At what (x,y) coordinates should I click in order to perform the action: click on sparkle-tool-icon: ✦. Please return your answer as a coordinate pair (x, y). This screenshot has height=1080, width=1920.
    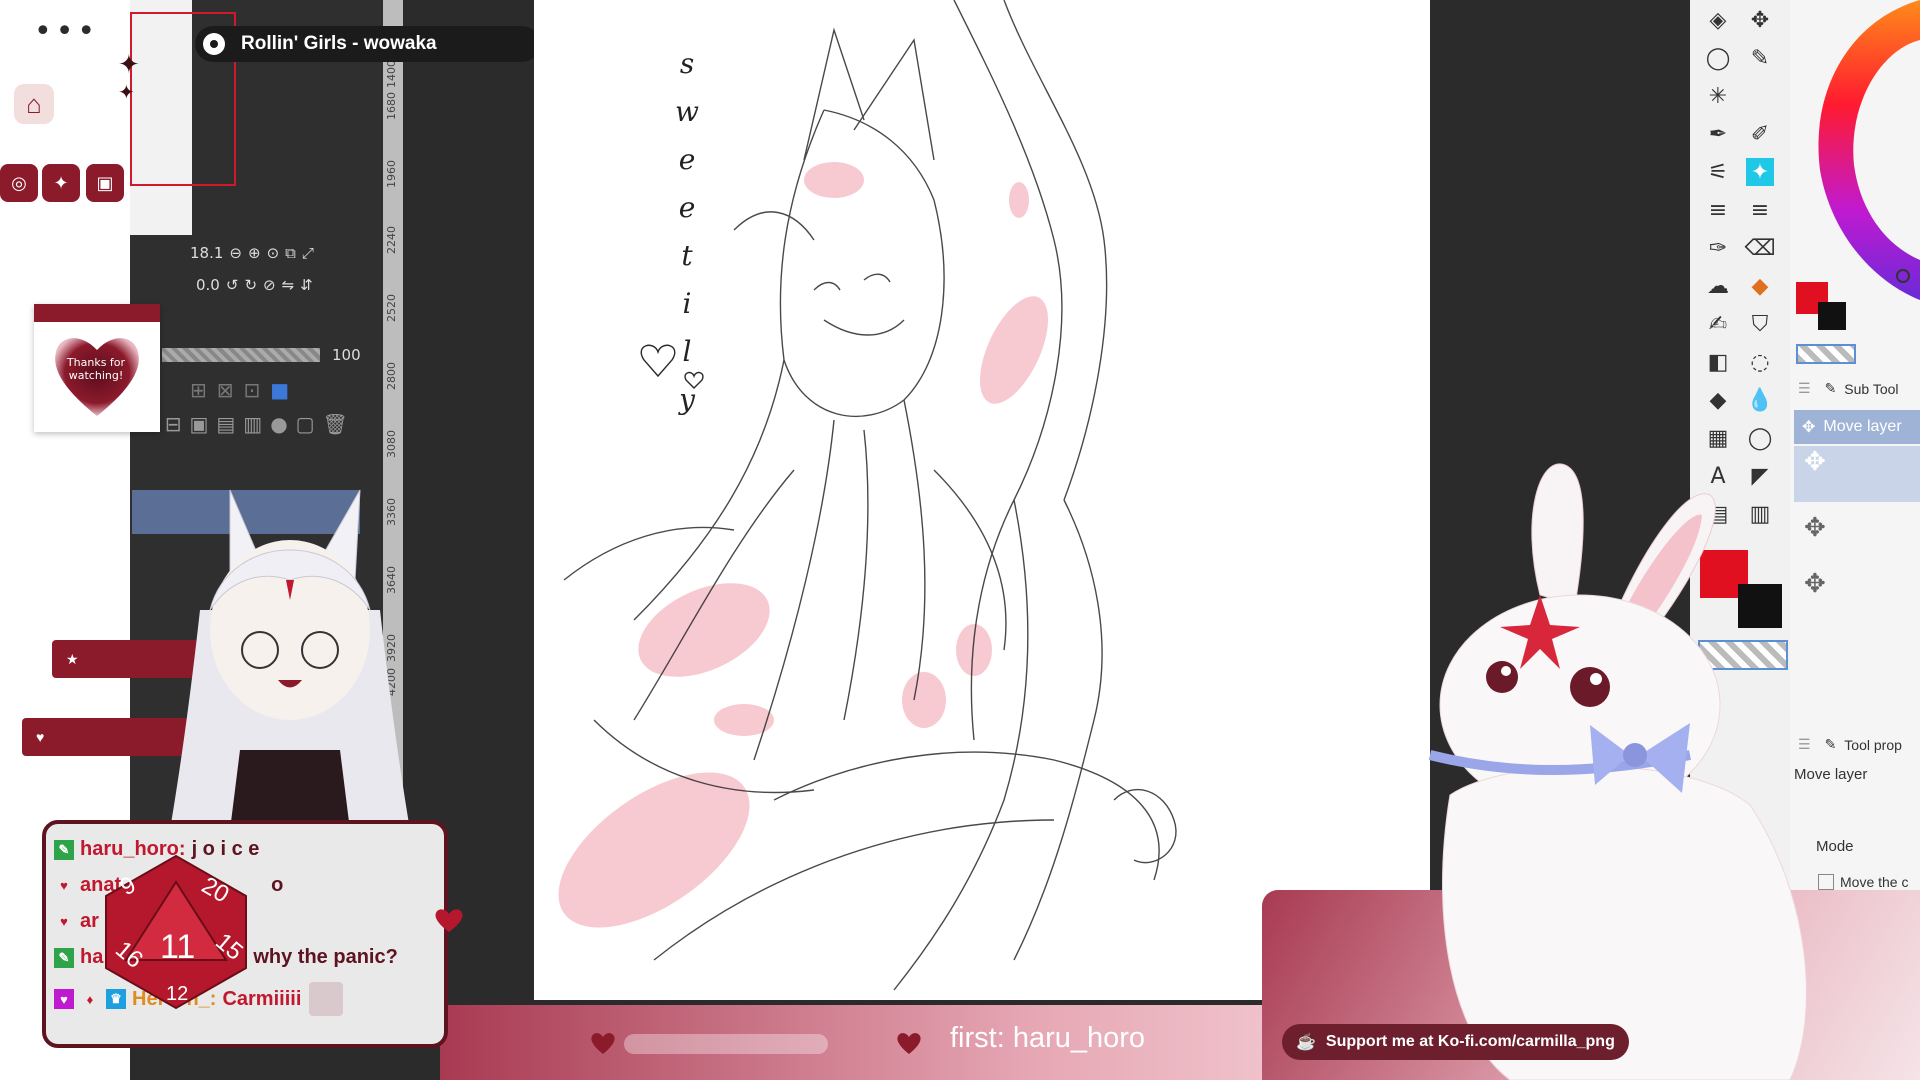
    Looking at the image, I should click on (1760, 172).